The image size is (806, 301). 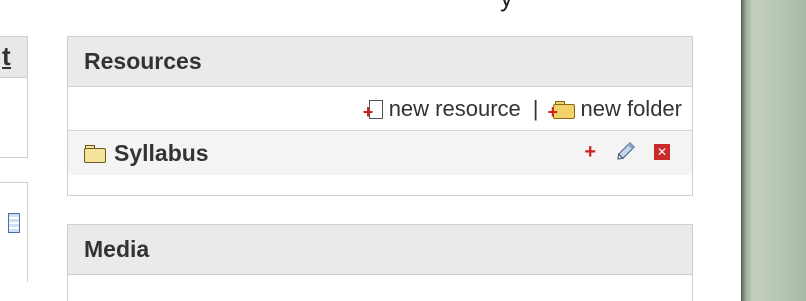 I want to click on left-panel-lower, so click(x=14, y=232).